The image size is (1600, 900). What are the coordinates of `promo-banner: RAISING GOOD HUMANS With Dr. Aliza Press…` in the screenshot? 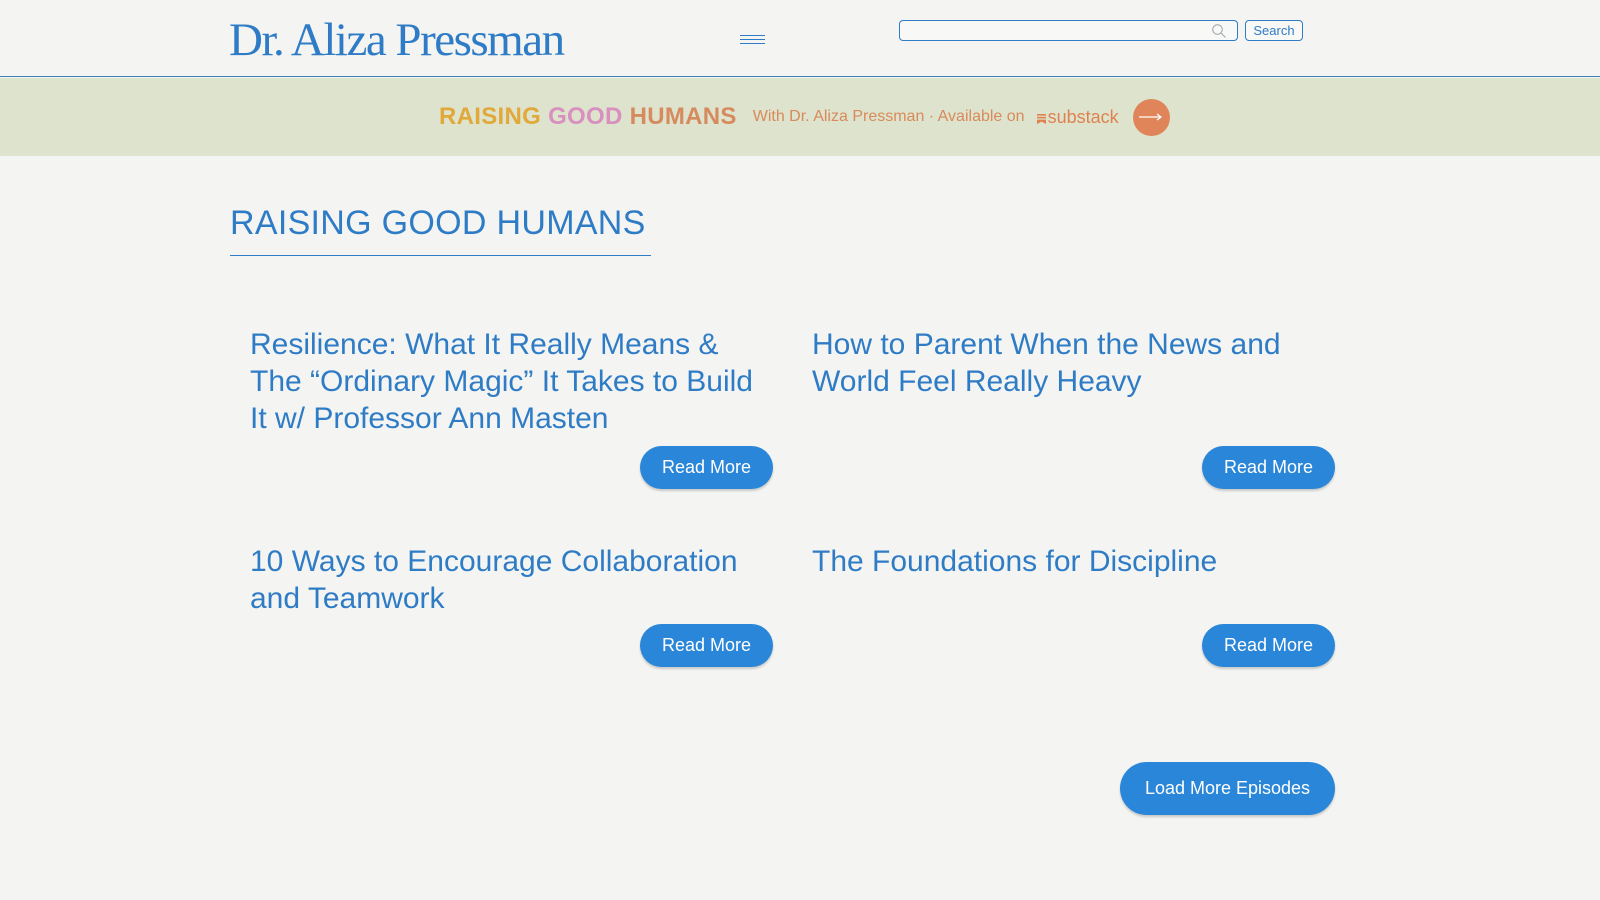 It's located at (800, 117).